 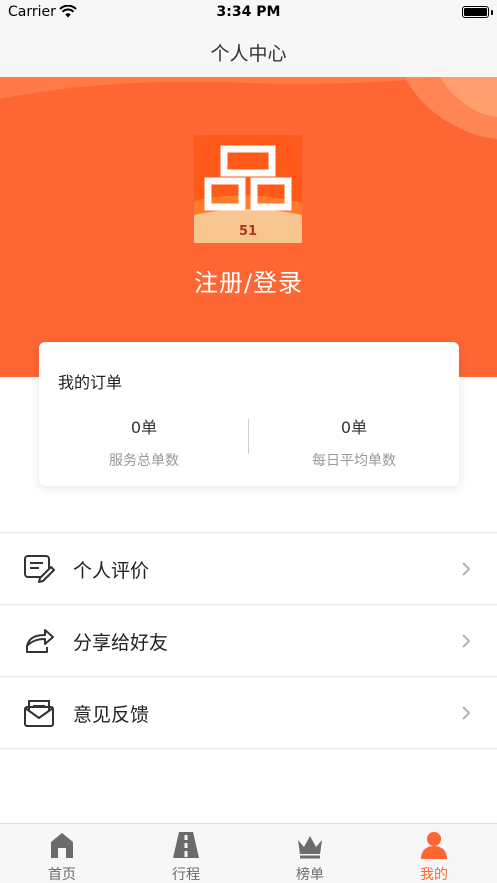 What do you see at coordinates (144, 461) in the screenshot?
I see `total-orders-label: 服务总单数` at bounding box center [144, 461].